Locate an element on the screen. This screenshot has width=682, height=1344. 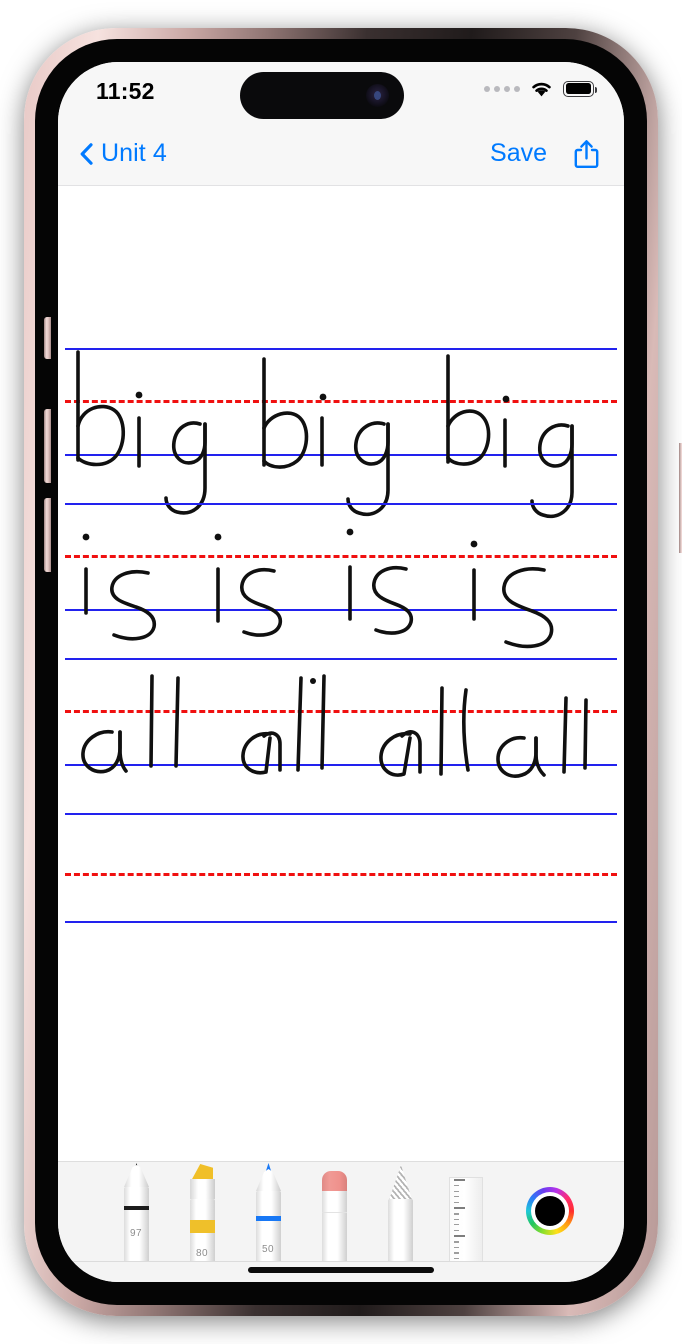
action-button is located at coordinates (47, 338).